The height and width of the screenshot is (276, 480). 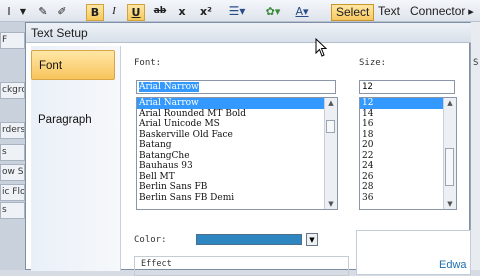 I want to click on size-item: 36, so click(x=408, y=198).